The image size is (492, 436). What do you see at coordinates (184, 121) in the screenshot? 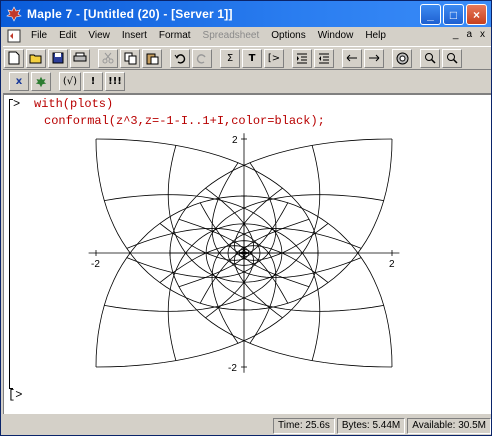
I see `input-line-conformal: conformal(z^3,z=-1-I..1+I,color=black);` at bounding box center [184, 121].